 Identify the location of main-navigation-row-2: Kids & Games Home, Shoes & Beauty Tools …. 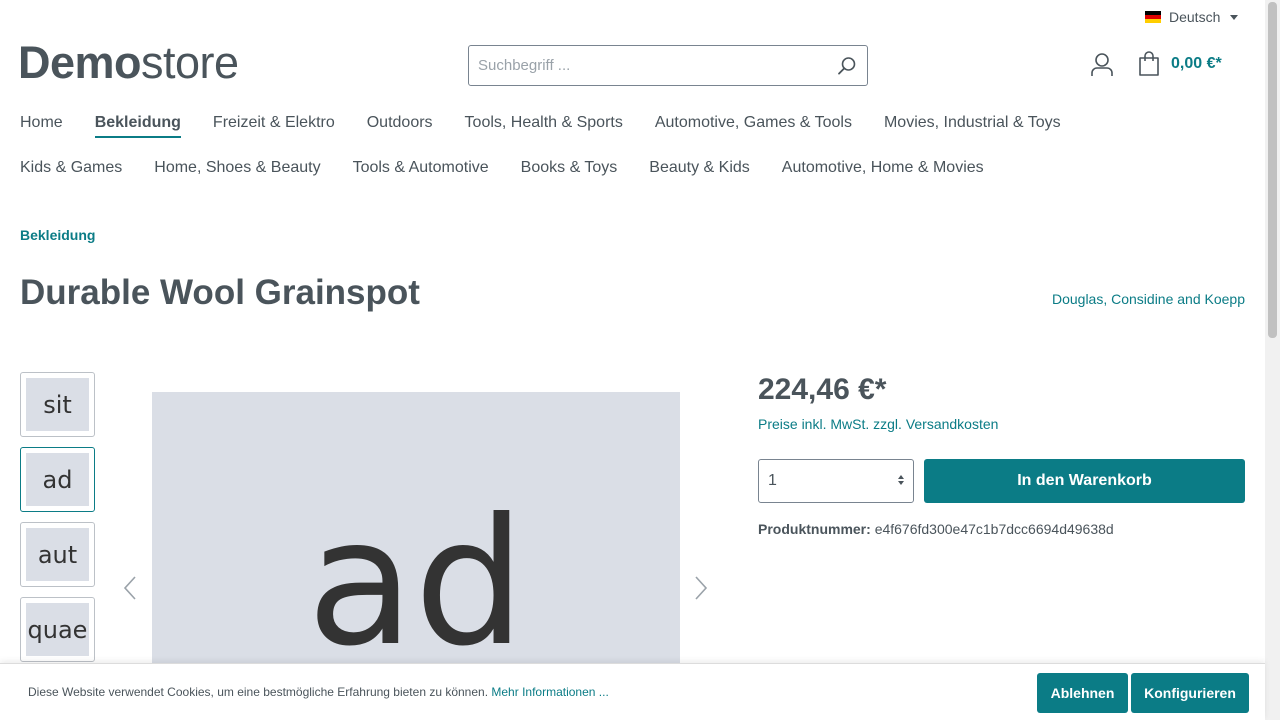
(502, 170).